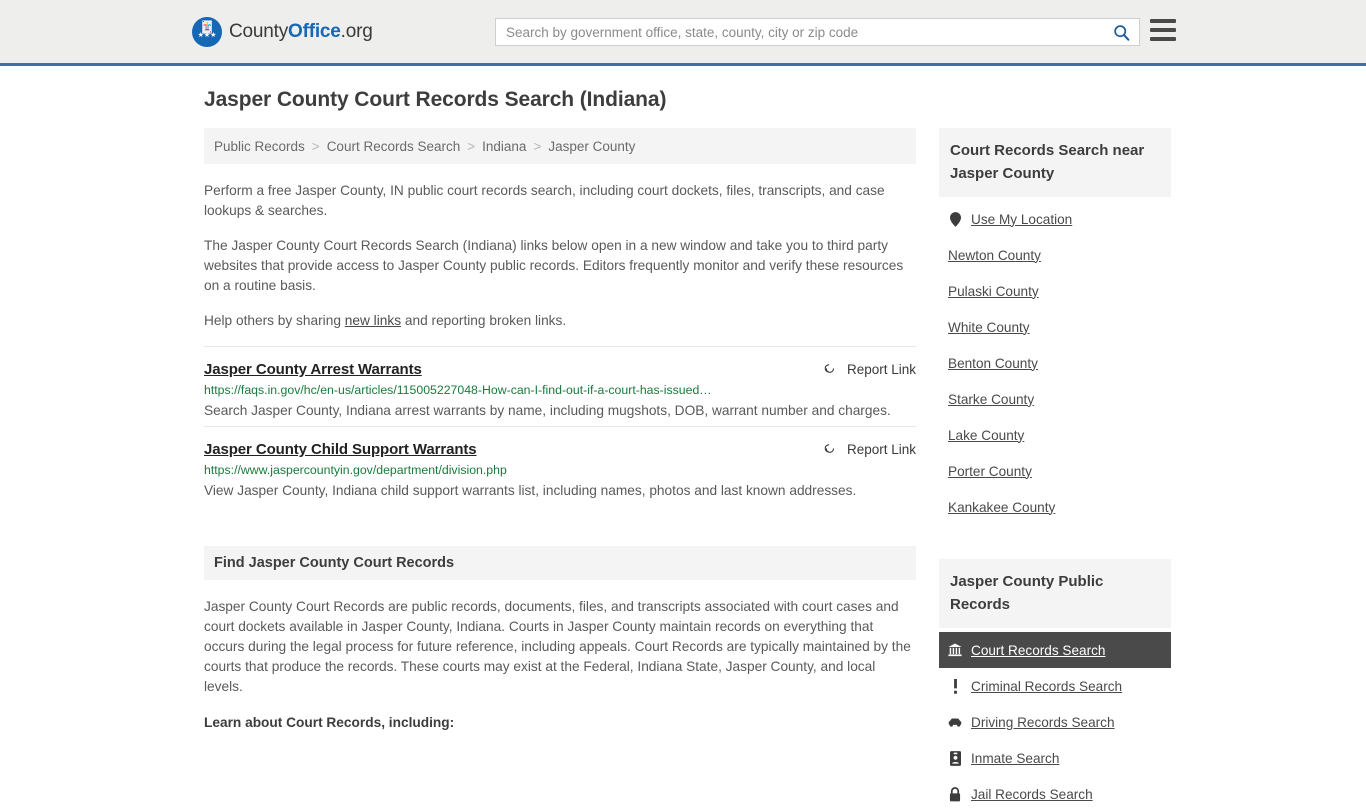  Describe the element at coordinates (955, 650) in the screenshot. I see `courthouse-icon` at that location.